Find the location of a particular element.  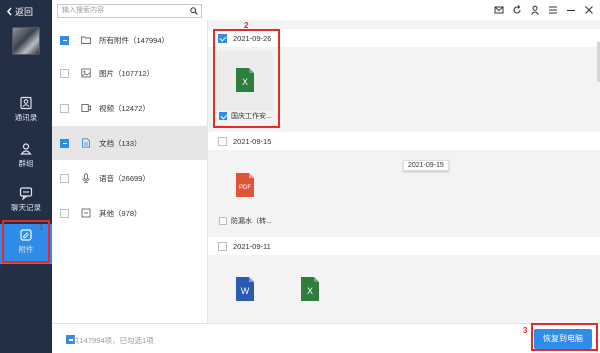

microphone-icon is located at coordinates (86, 178).